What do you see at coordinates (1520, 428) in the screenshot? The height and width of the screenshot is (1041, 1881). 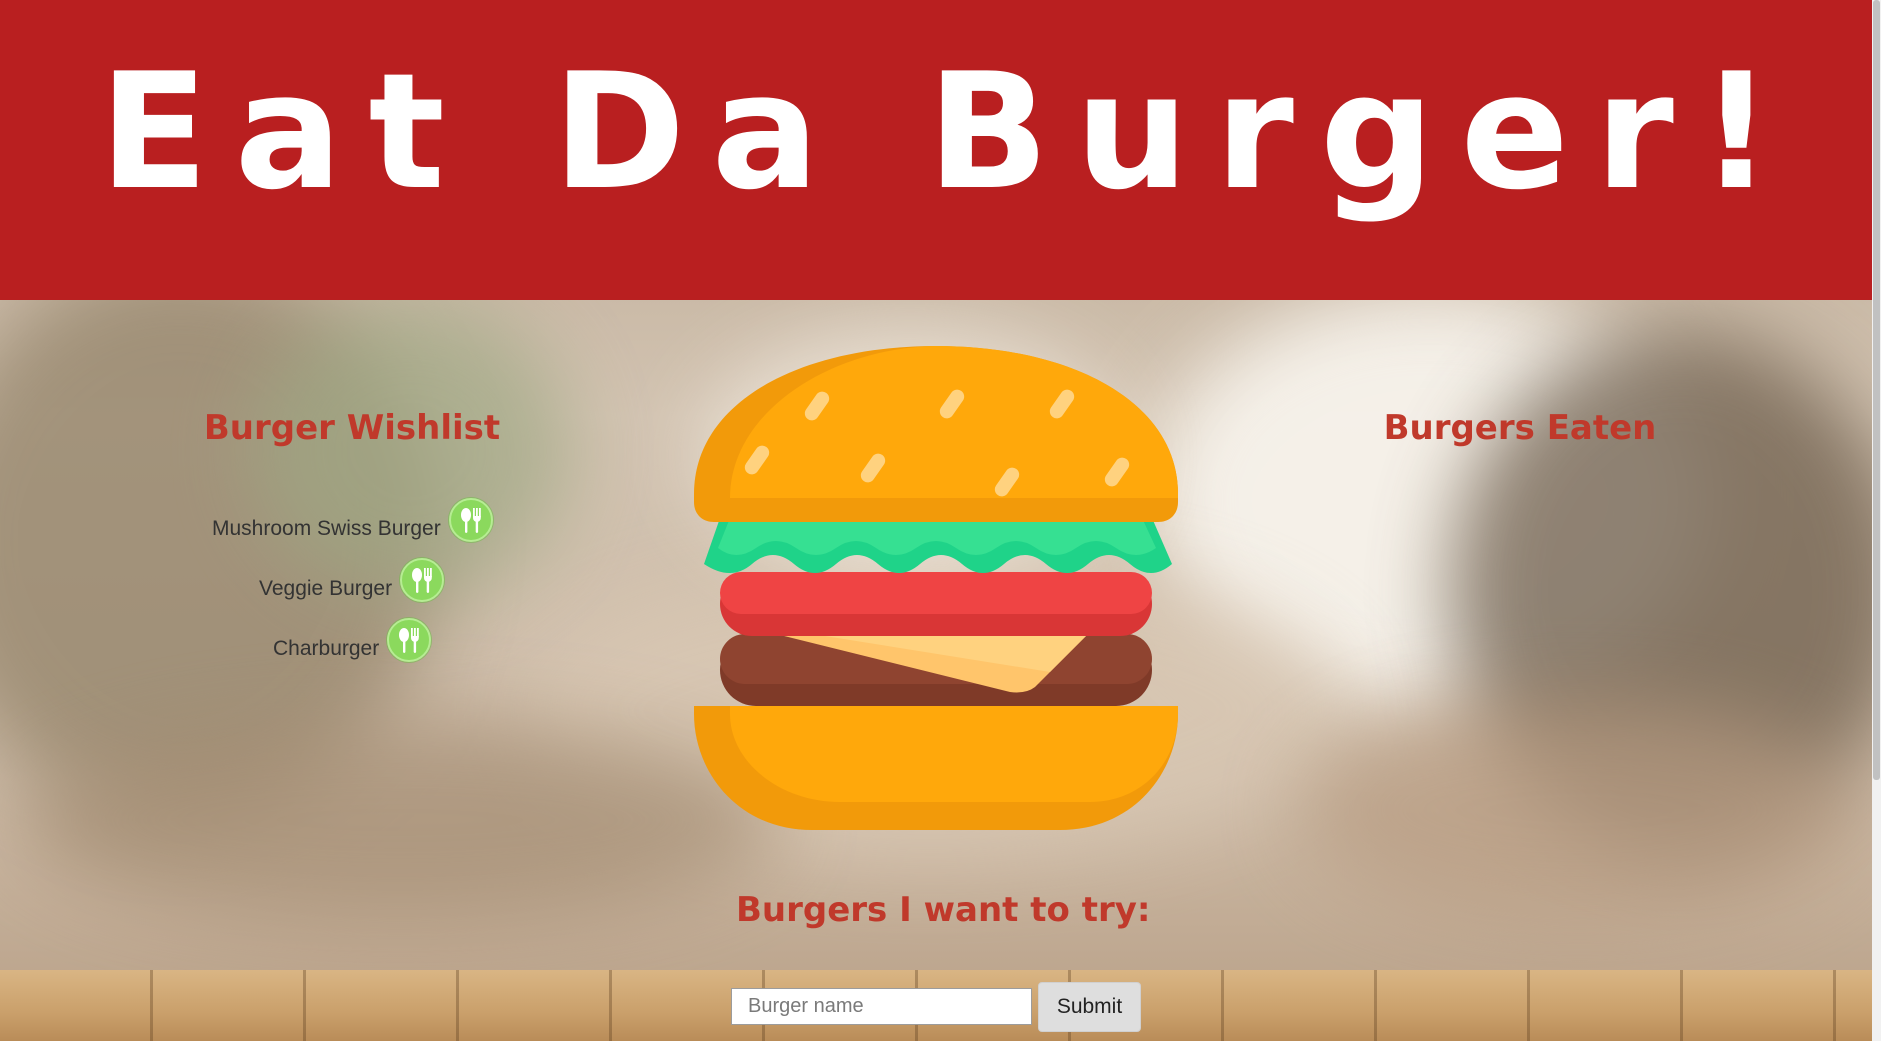 I see `eaten-heading: Burgers Eaten` at bounding box center [1520, 428].